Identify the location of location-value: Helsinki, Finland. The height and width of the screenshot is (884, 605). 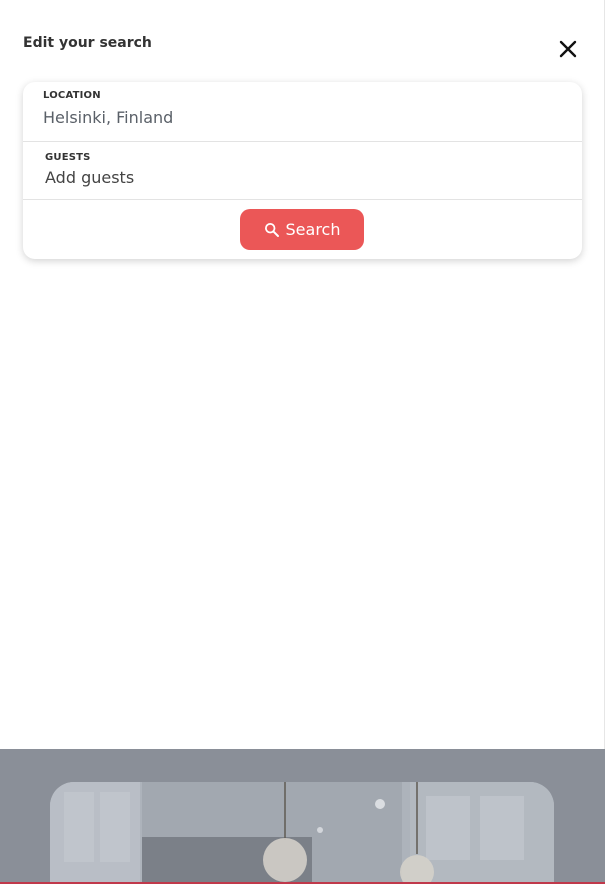
(108, 117).